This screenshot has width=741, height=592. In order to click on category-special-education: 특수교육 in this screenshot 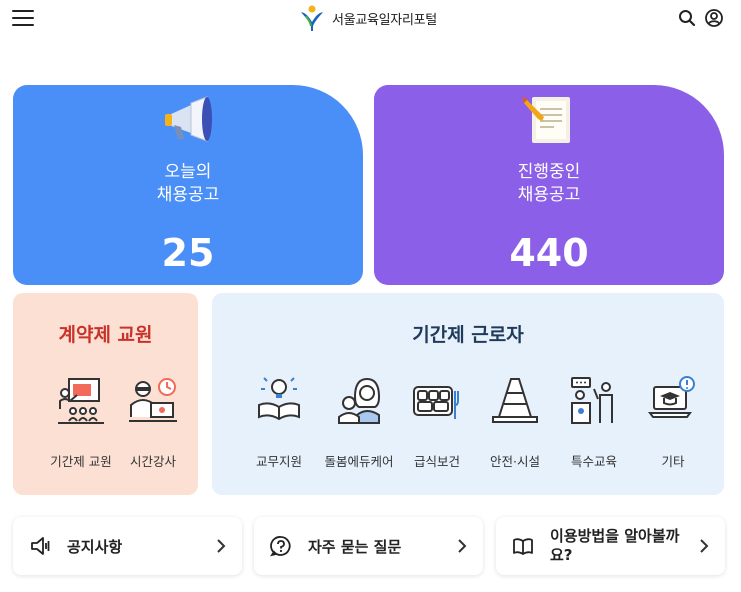, I will do `click(594, 422)`.